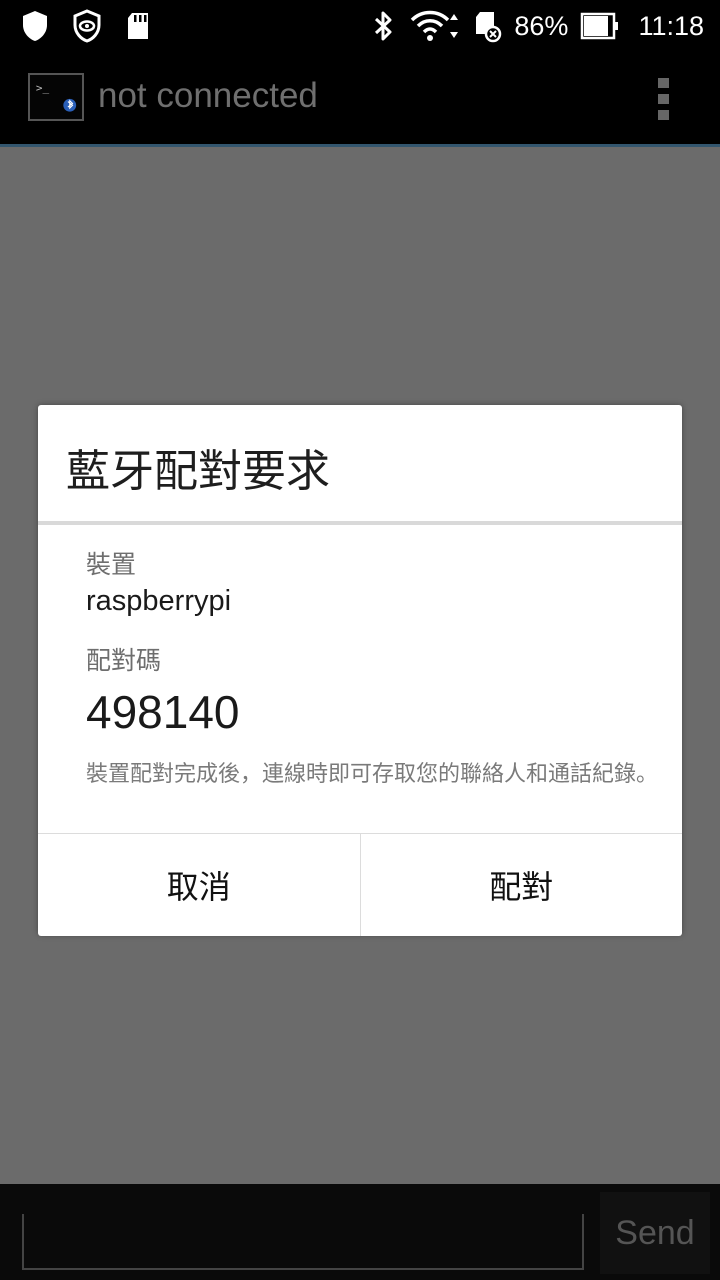 This screenshot has width=720, height=1280. I want to click on sd-card-icon, so click(138, 26).